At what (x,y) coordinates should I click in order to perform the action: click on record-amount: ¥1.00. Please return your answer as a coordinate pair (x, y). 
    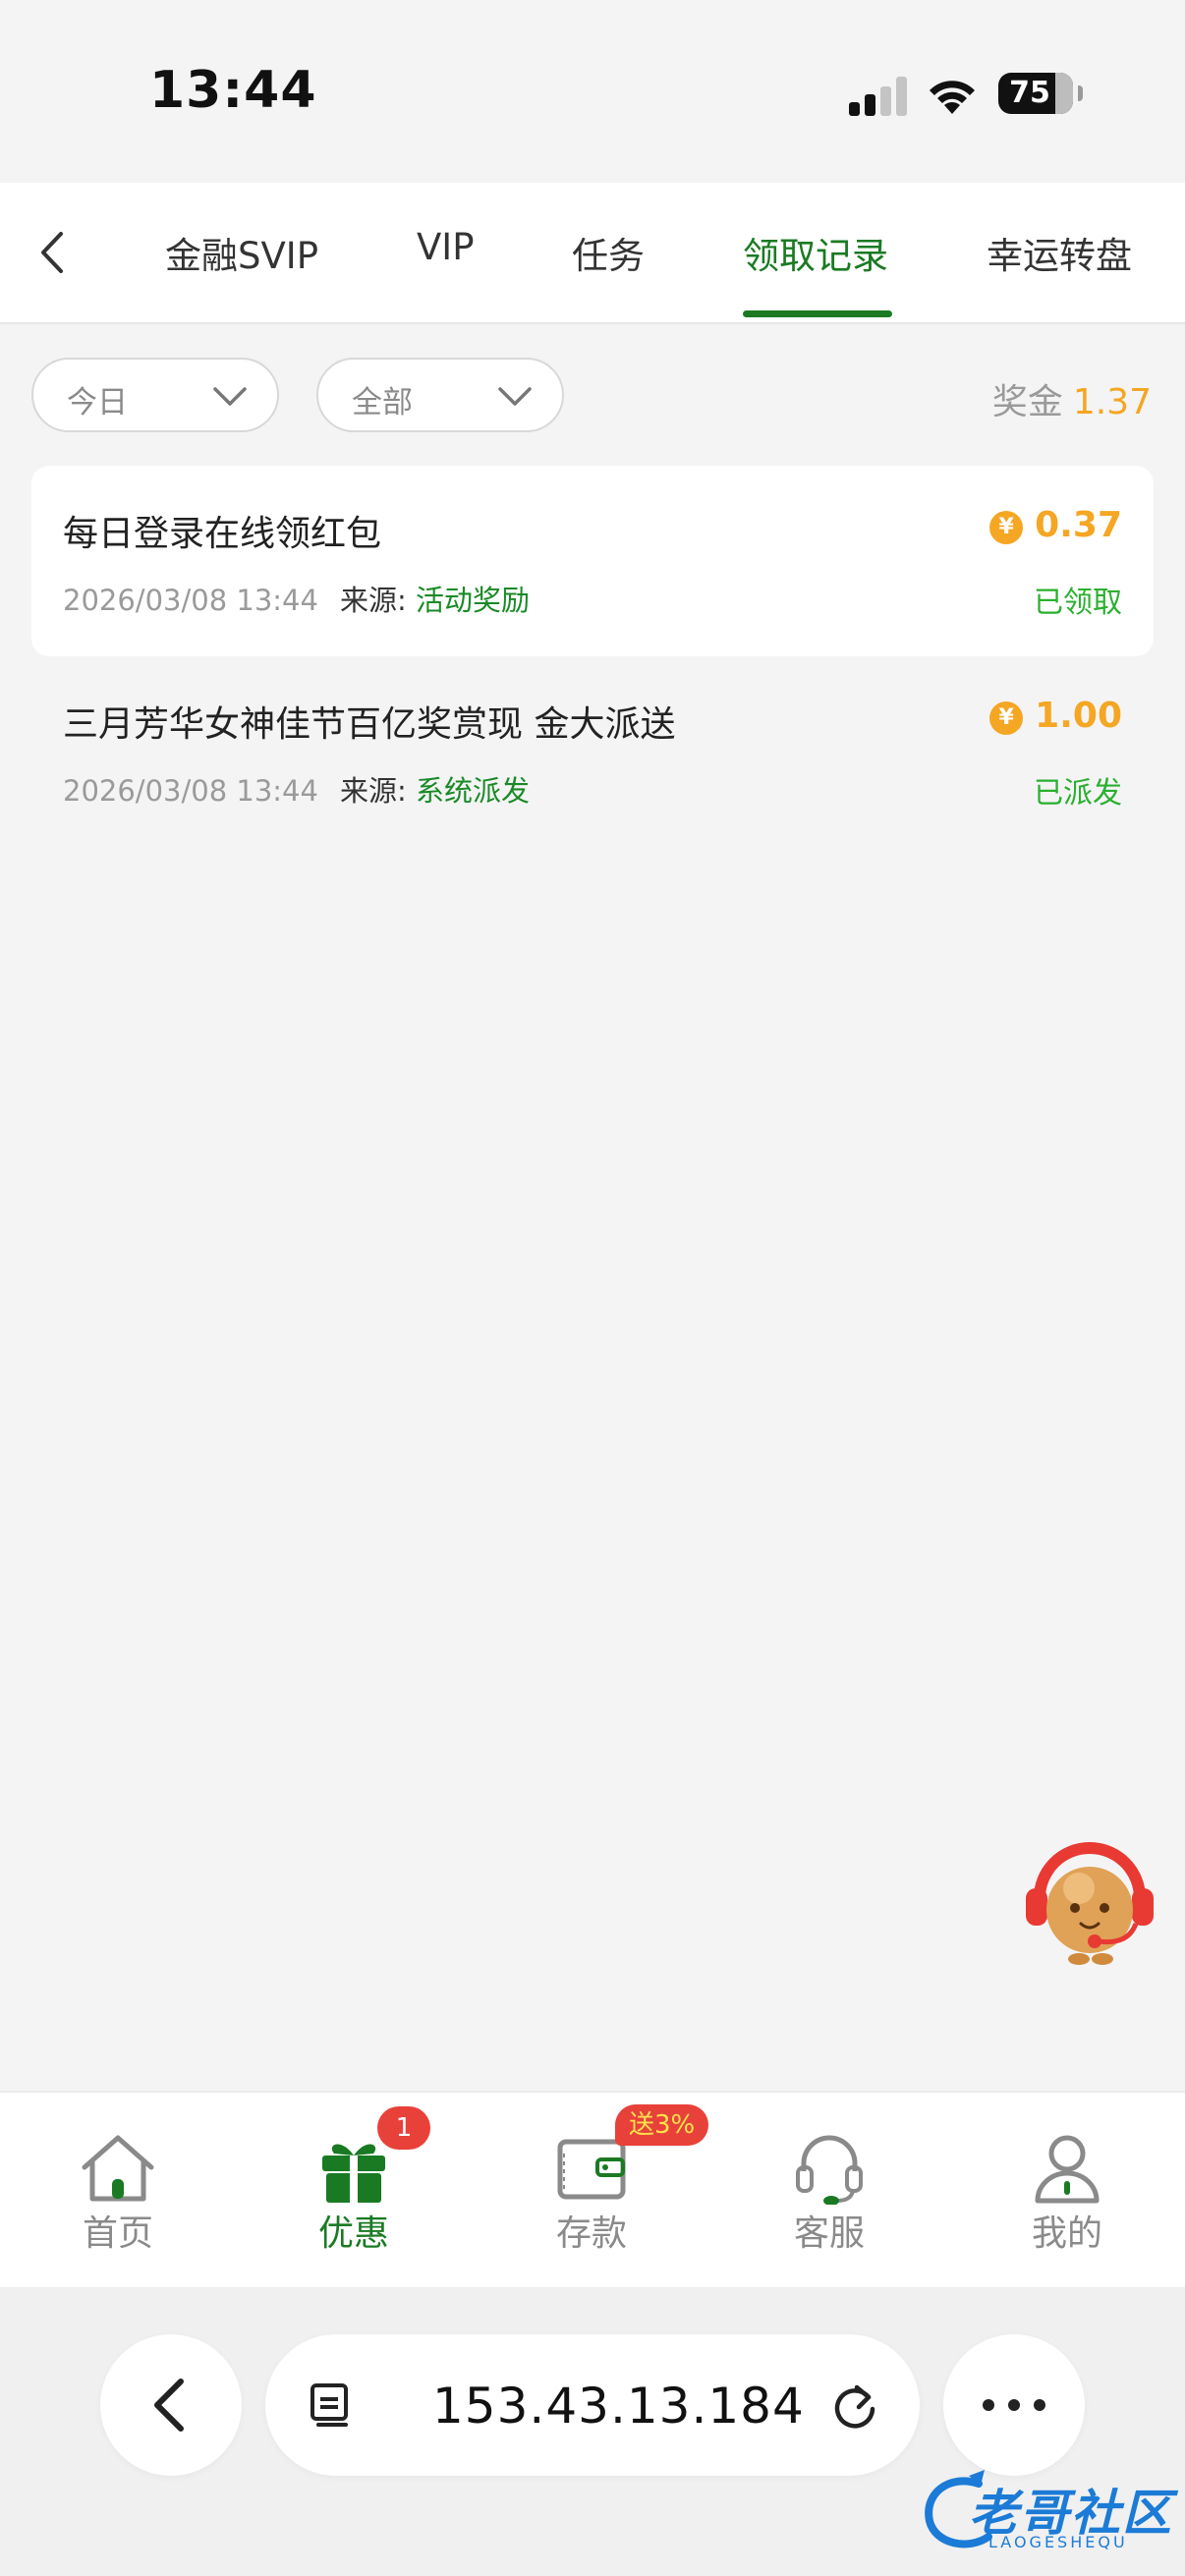
    Looking at the image, I should click on (1056, 716).